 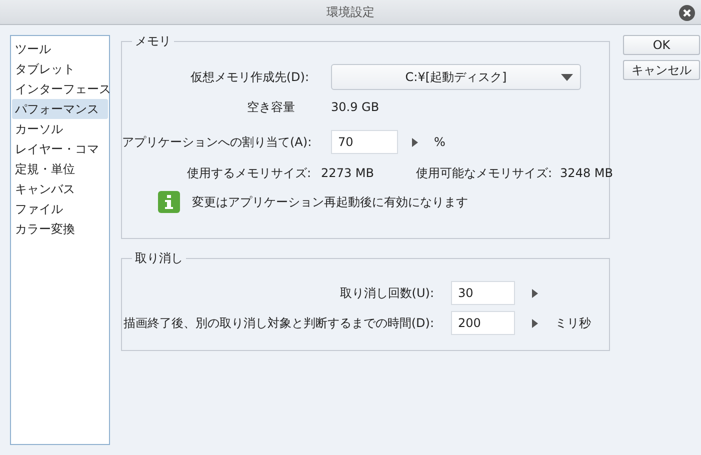 I want to click on used-memory-label: 使用するメモリサイズ:, so click(x=249, y=173).